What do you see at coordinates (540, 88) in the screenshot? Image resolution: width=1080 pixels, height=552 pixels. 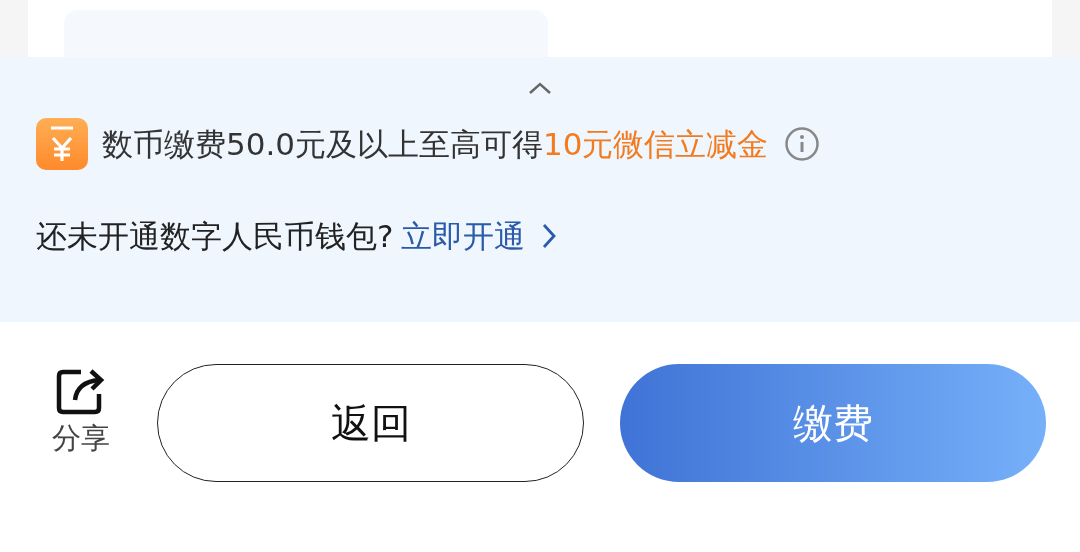 I see `collapse-icon` at bounding box center [540, 88].